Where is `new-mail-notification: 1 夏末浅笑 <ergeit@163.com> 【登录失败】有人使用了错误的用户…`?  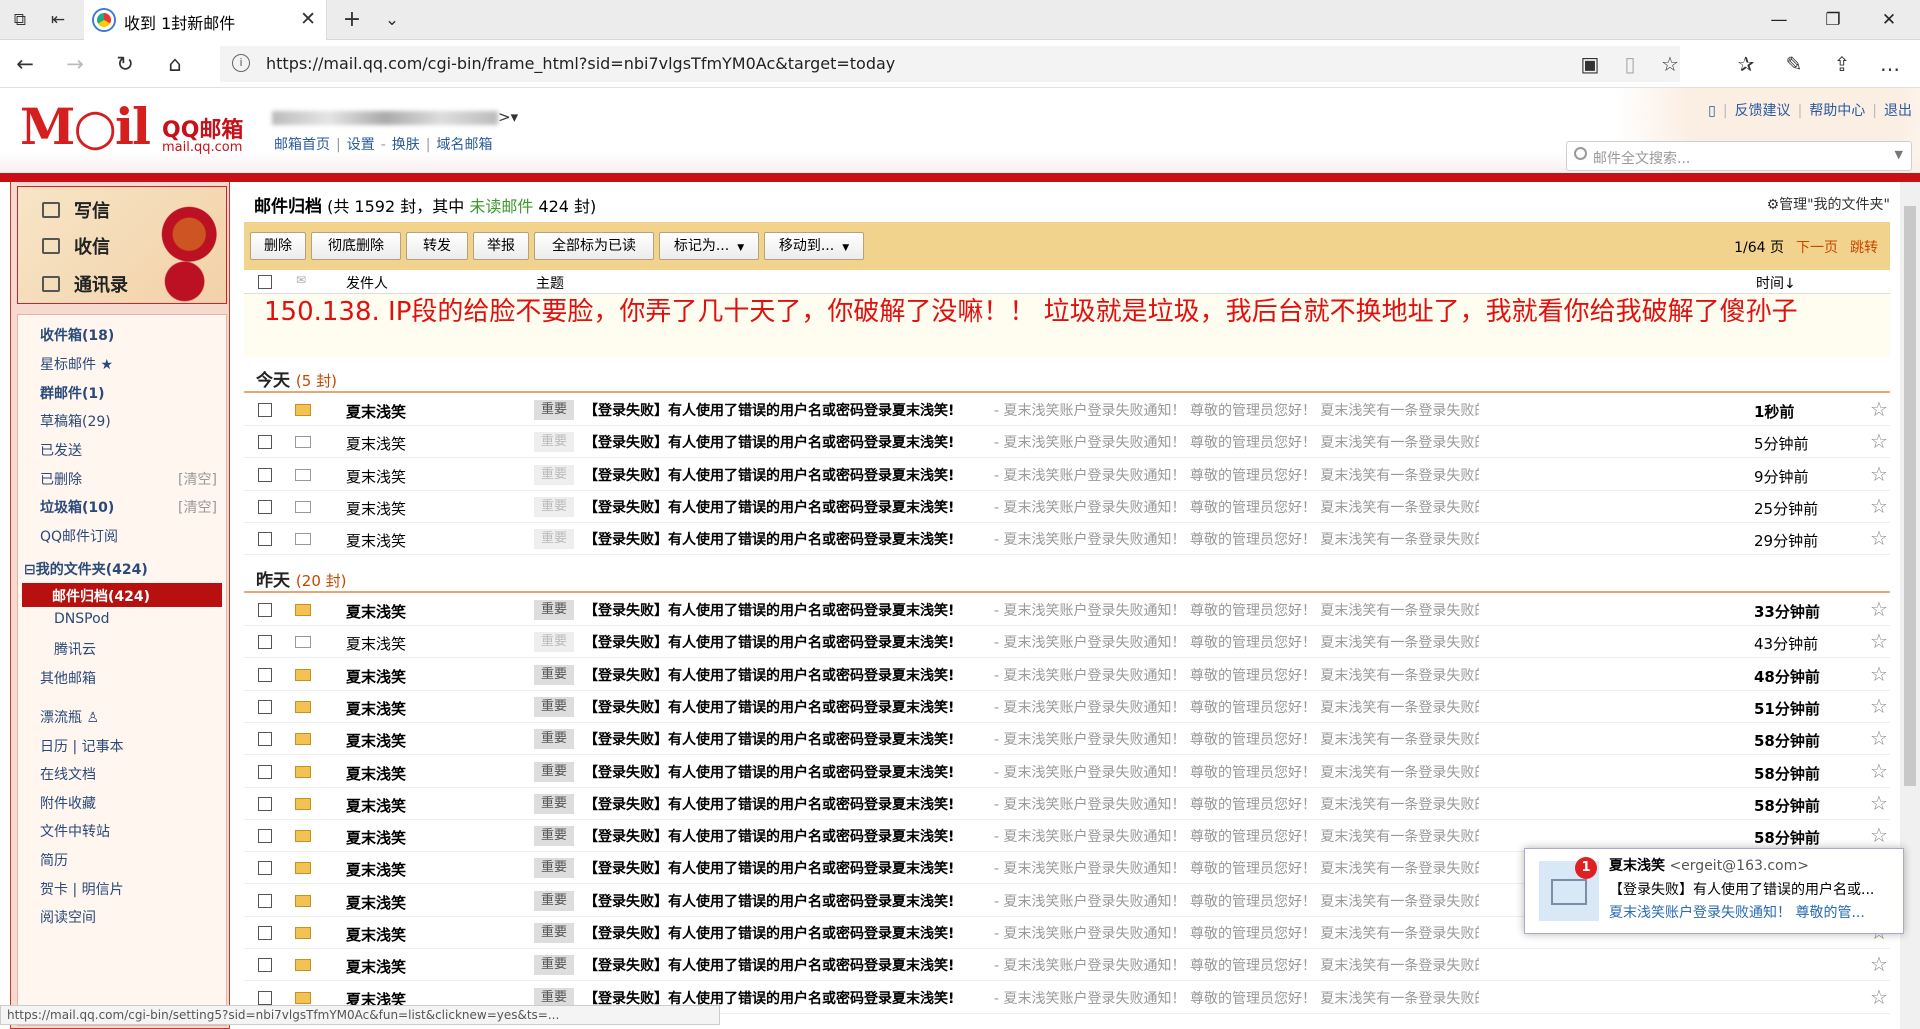 new-mail-notification: 1 夏末浅笑 <ergeit@163.com> 【登录失败】有人使用了错误的用户… is located at coordinates (1714, 891).